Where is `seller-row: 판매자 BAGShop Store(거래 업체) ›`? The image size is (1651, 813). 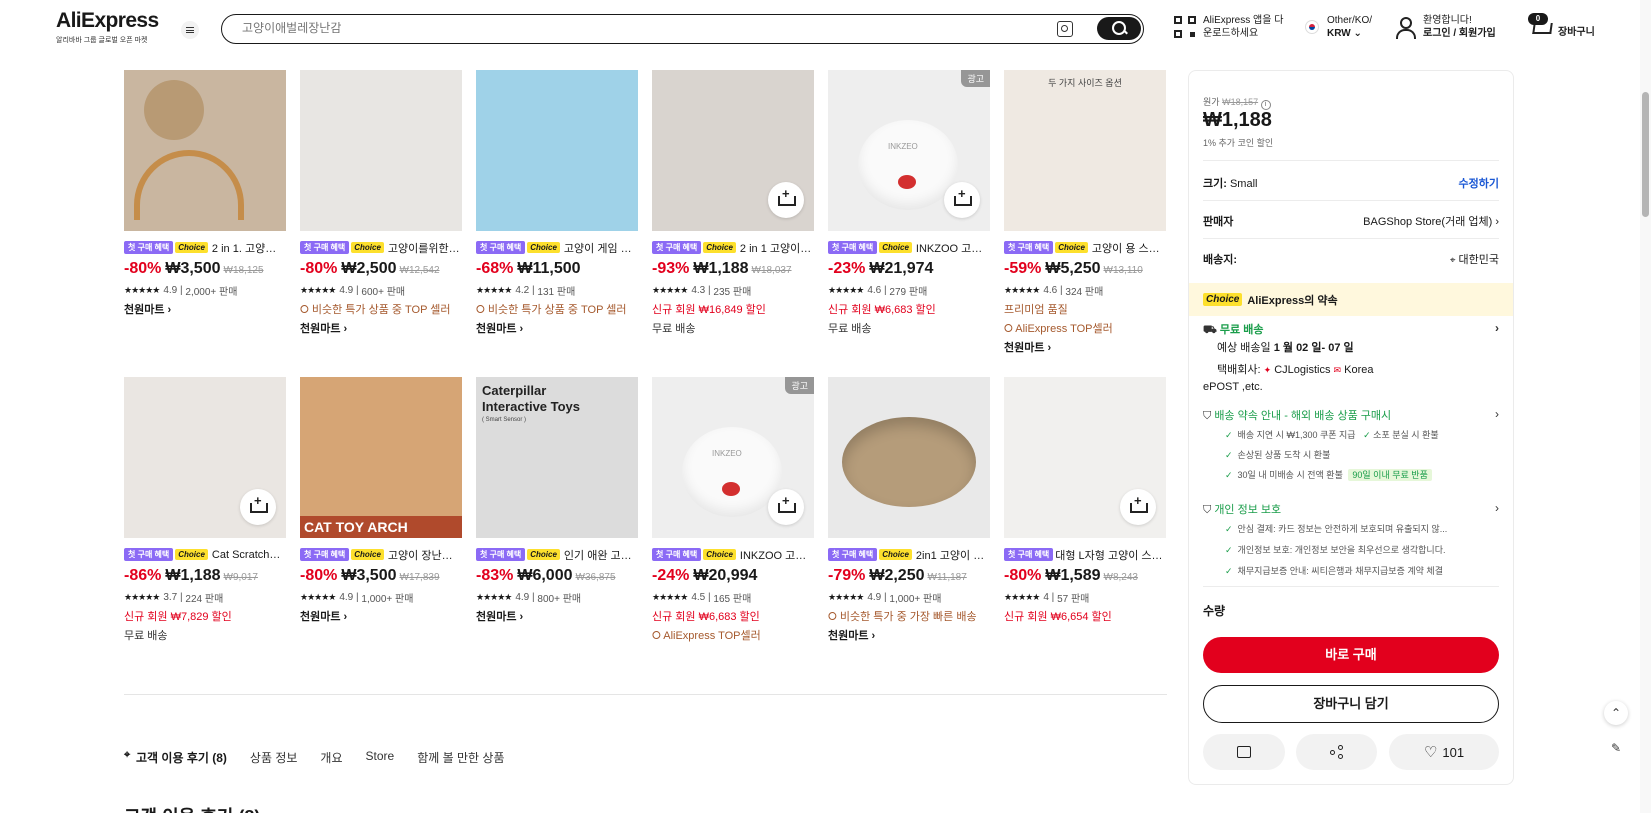 seller-row: 판매자 BAGShop Store(거래 업체) › is located at coordinates (1351, 221).